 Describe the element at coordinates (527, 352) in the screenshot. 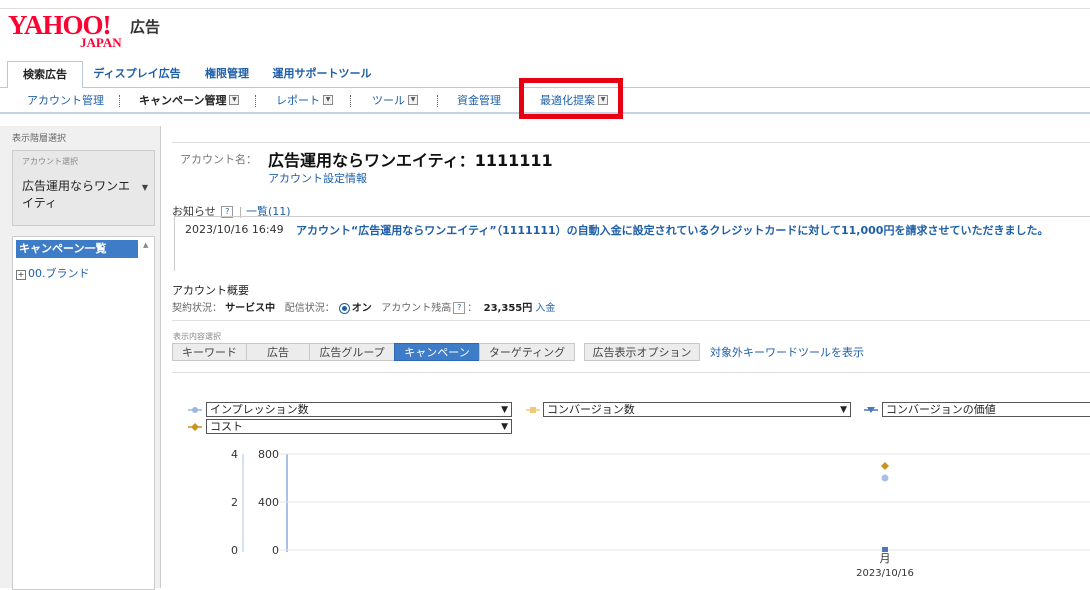

I see `view-tab-targeting: ターゲティング` at that location.